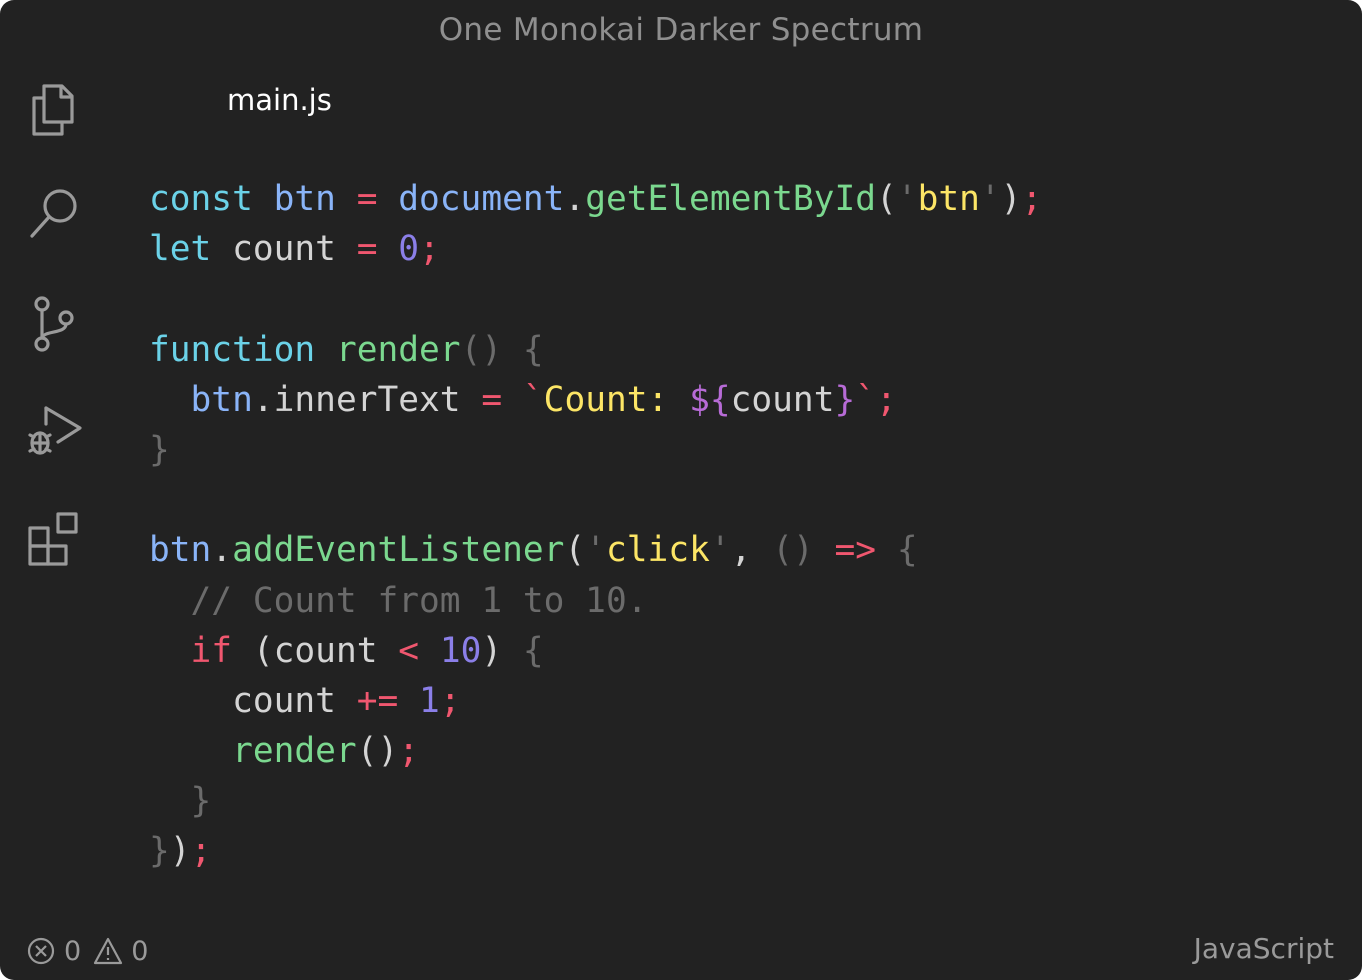 The image size is (1362, 980). Describe the element at coordinates (460, 650) in the screenshot. I see `code-token: 10` at that location.